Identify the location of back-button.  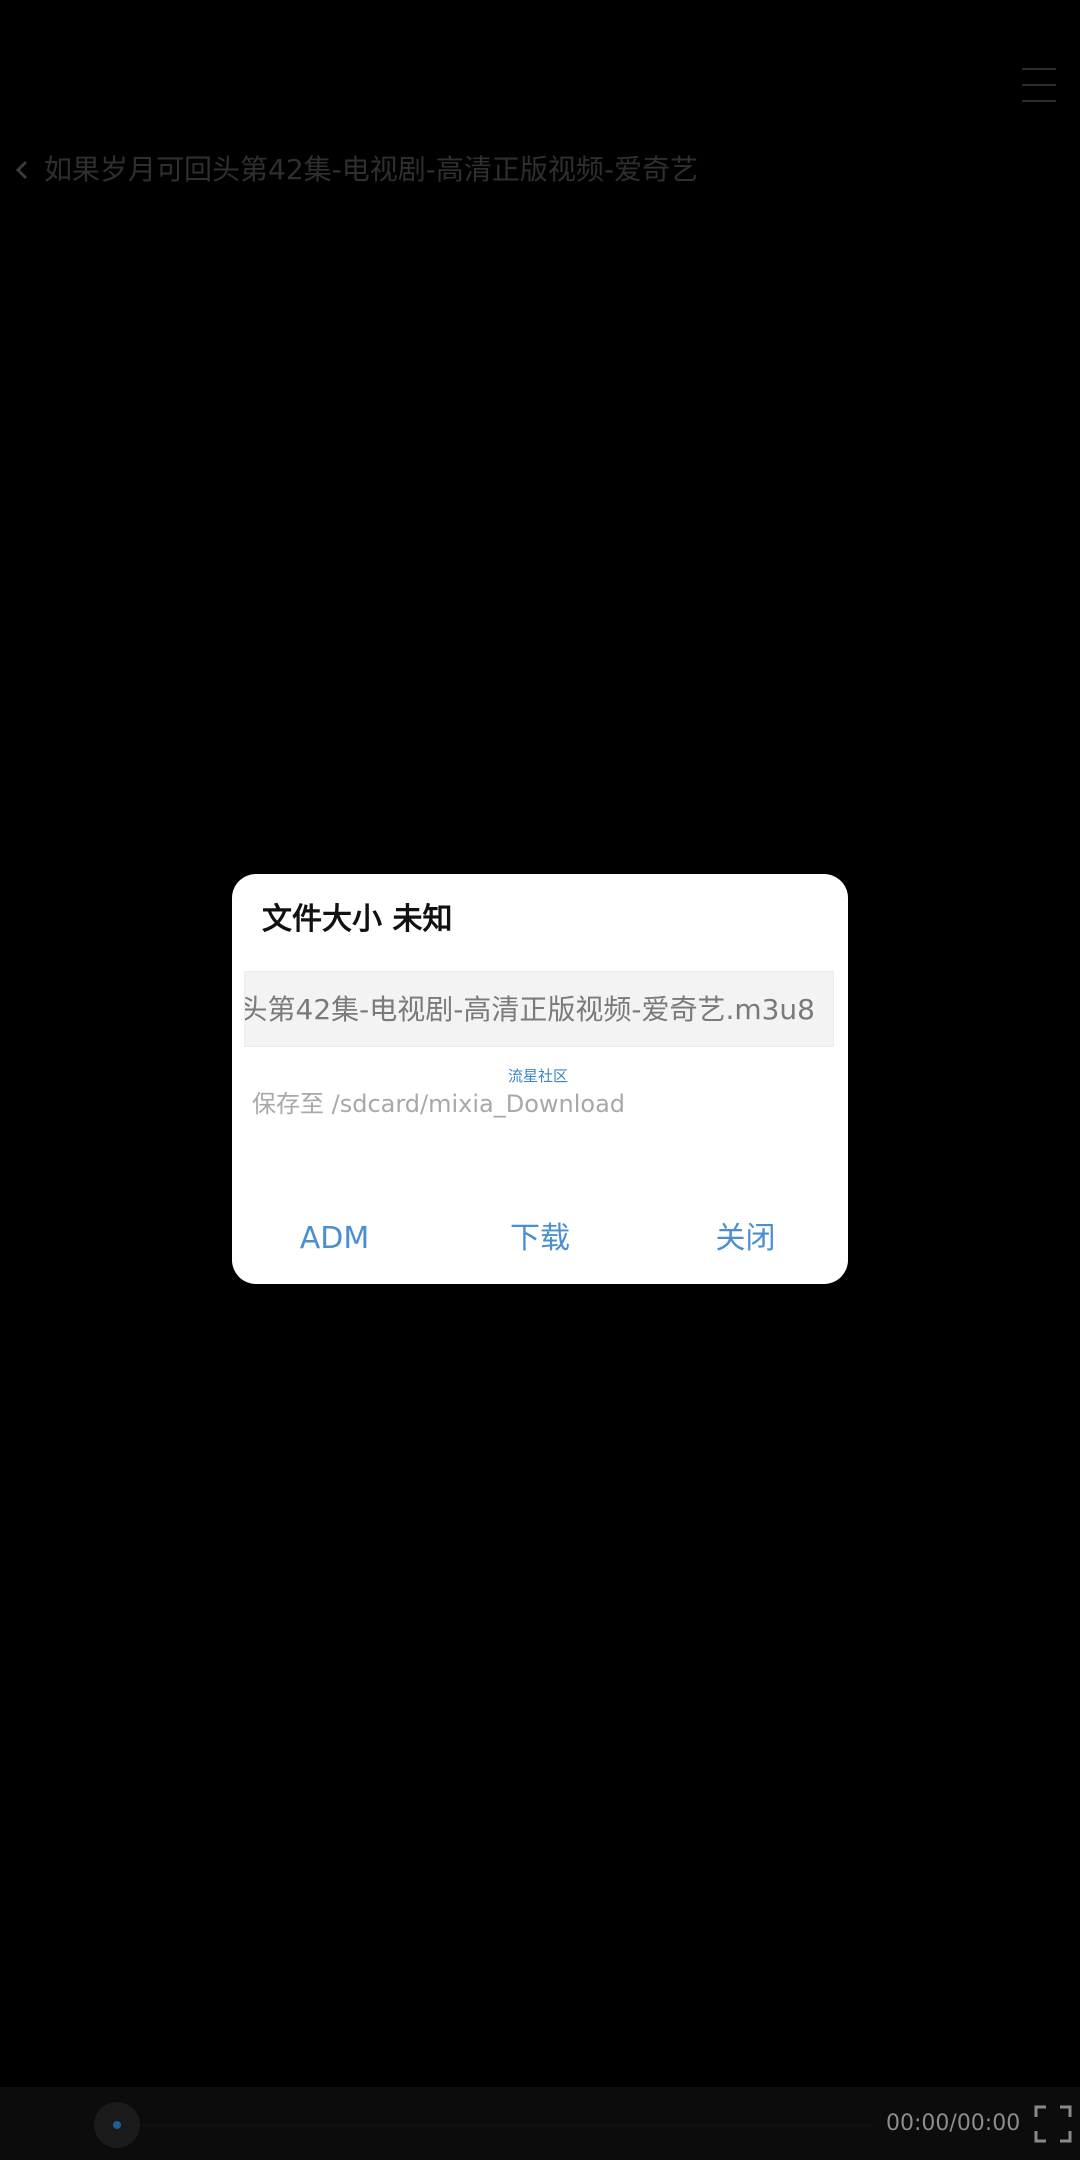
(22, 170).